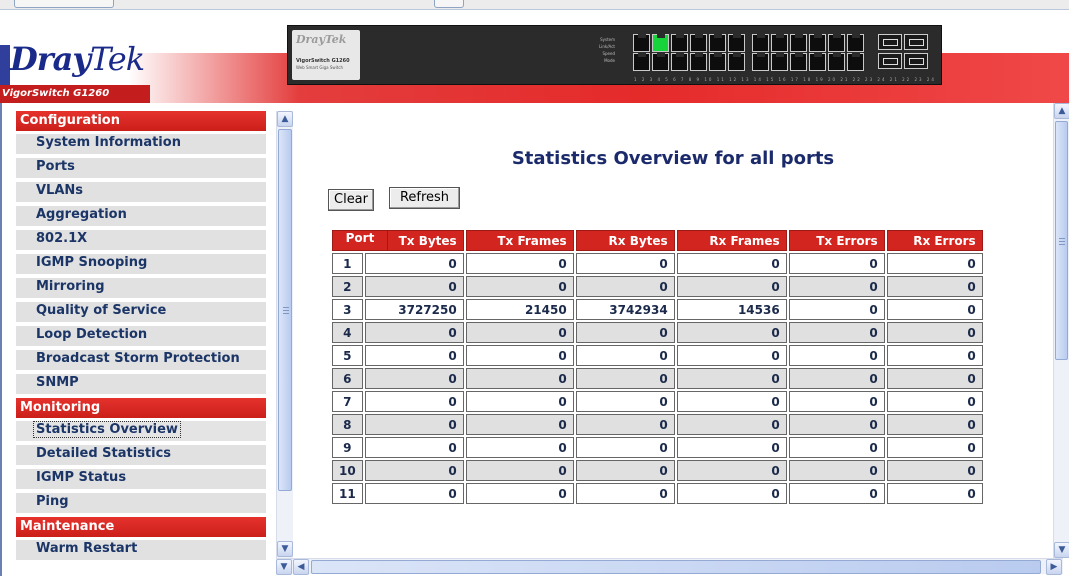 The height and width of the screenshot is (576, 1069). What do you see at coordinates (141, 288) in the screenshot?
I see `menu-item-mirroring: Mirroring` at bounding box center [141, 288].